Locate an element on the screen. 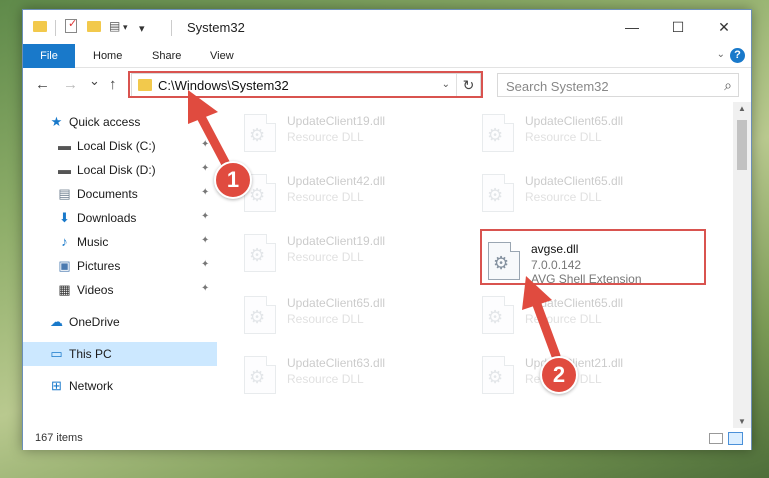 The height and width of the screenshot is (478, 769). sidebar-item-network: ⊞ Network is located at coordinates (120, 386).